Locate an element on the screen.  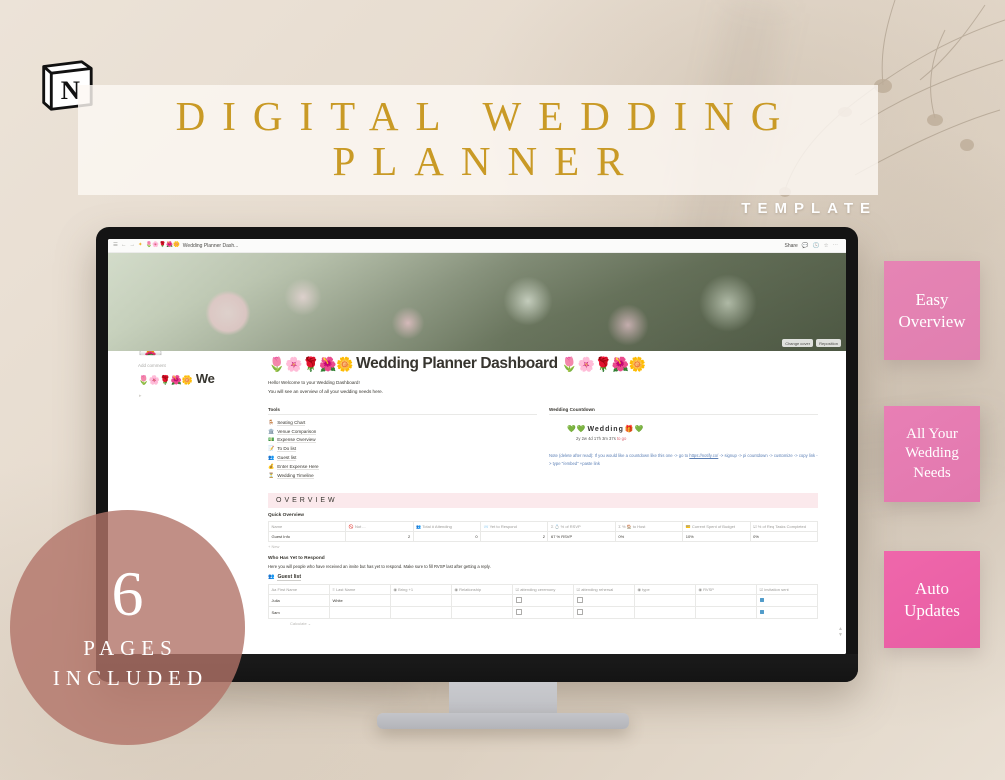
tool-item: 💰 Enter Expense Here is located at coordinates (402, 466).